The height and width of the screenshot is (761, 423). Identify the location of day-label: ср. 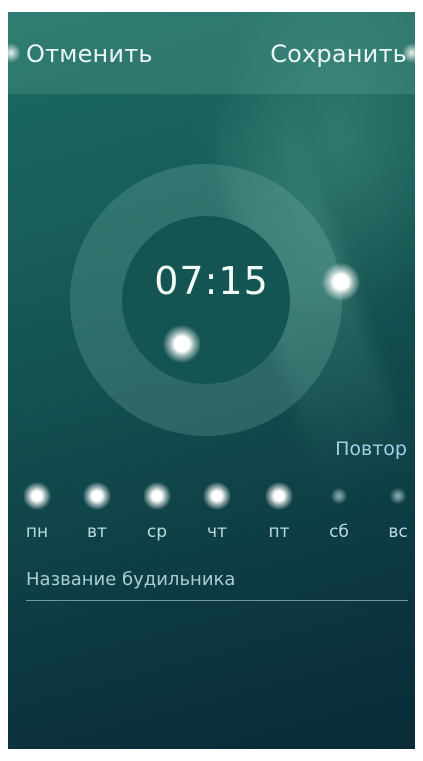
(157, 532).